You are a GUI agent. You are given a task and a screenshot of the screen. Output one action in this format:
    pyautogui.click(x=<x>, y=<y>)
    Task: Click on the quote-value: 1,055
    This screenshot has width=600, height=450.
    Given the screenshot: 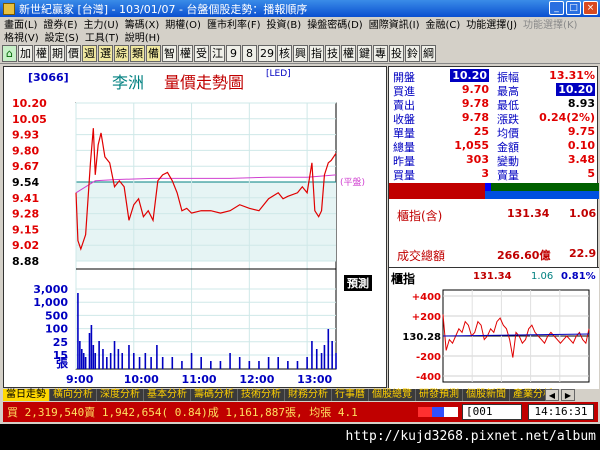 What is the action you would take?
    pyautogui.click(x=471, y=145)
    